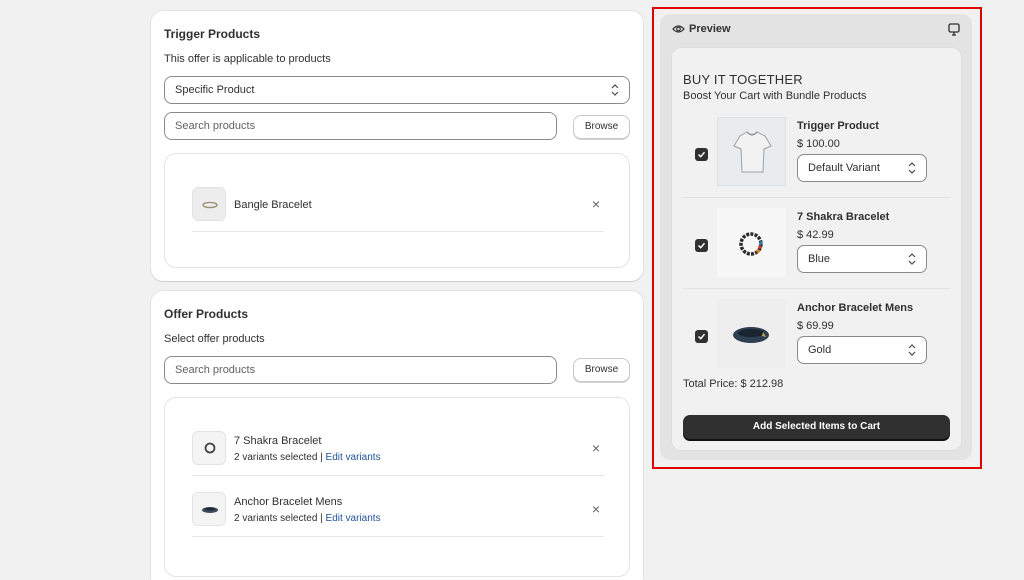 The width and height of the screenshot is (1024, 580). Describe the element at coordinates (816, 335) in the screenshot. I see `bundle-item: Anchor Bracelet Mens $ 69.99 Gold` at that location.